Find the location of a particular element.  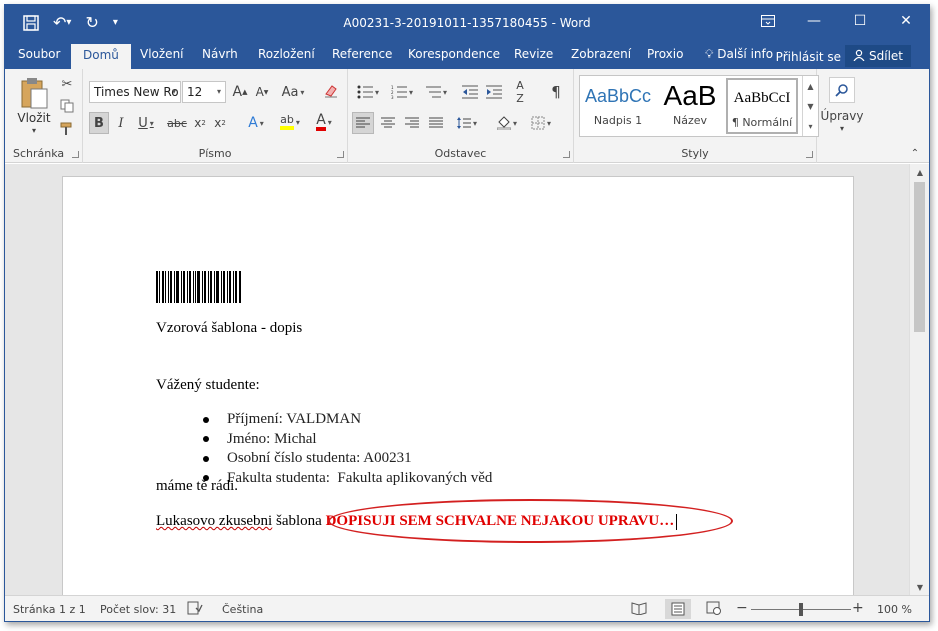

italic-icon: I is located at coordinates (121, 123).